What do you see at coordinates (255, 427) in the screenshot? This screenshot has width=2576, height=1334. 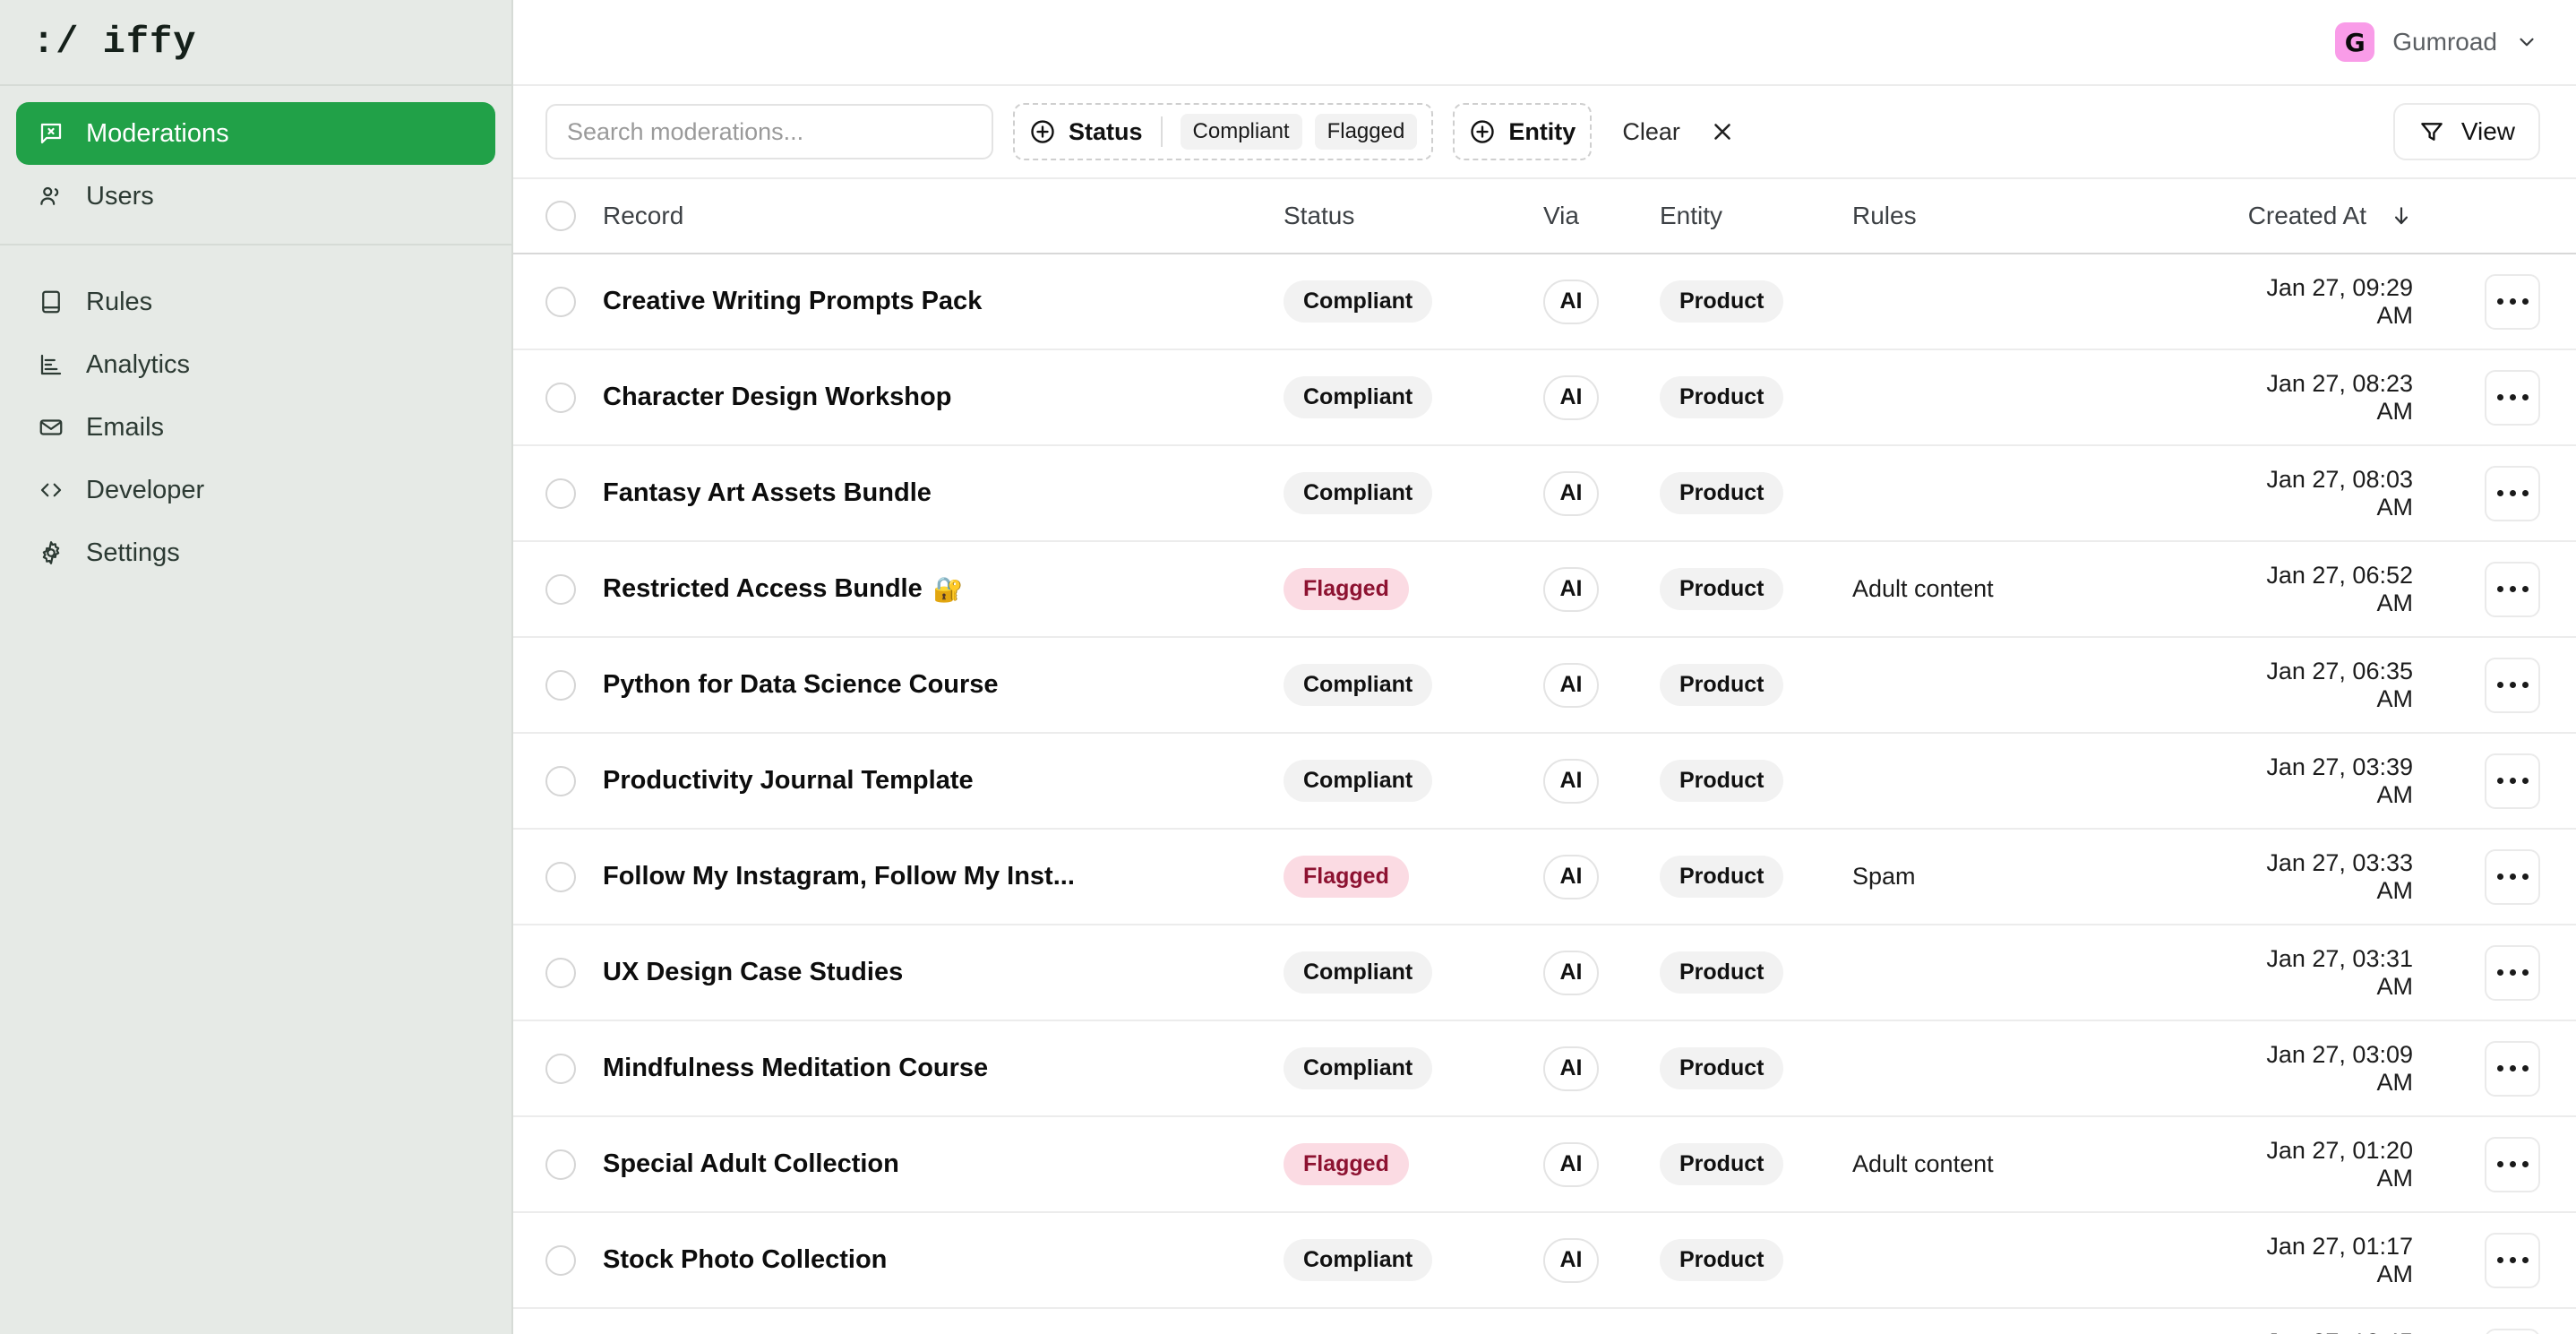 I see `sidebar-item-emails: Emails` at bounding box center [255, 427].